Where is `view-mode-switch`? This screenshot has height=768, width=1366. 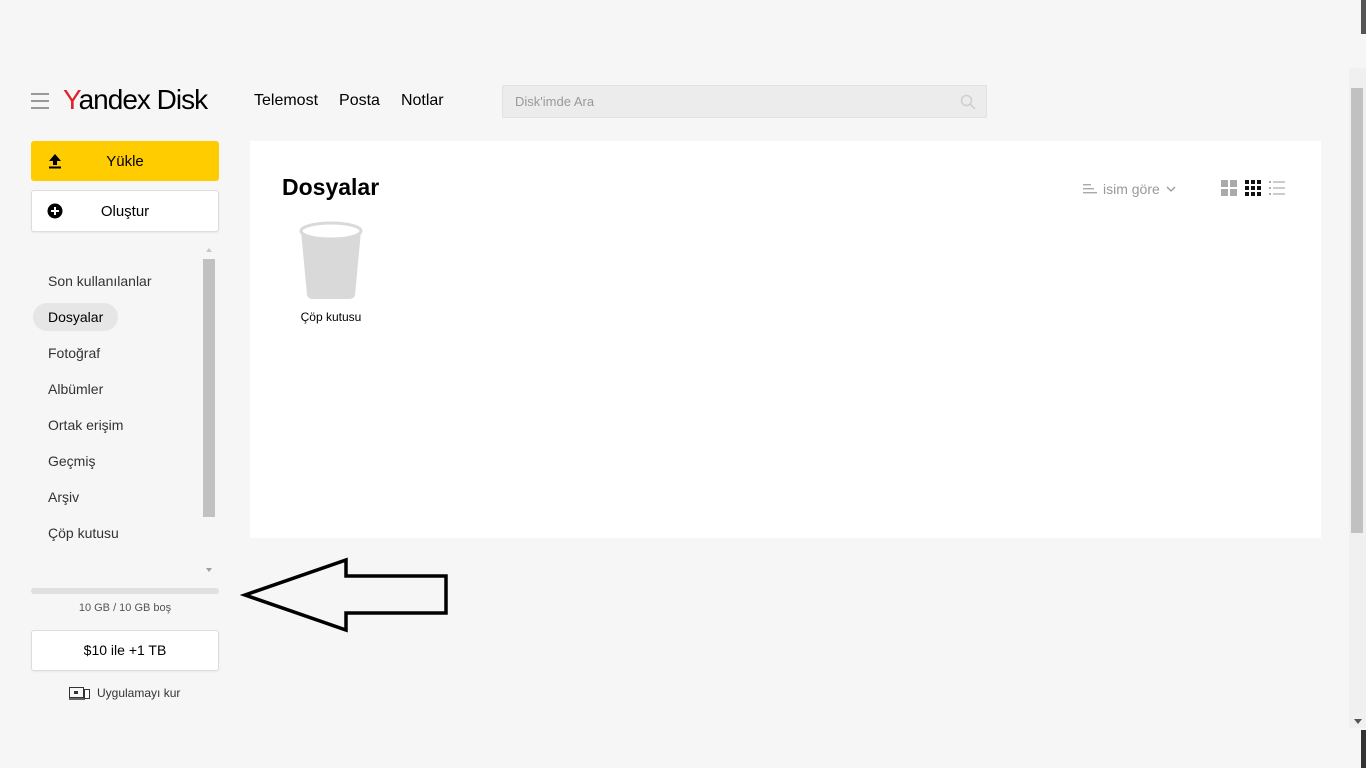
view-mode-switch is located at coordinates (1253, 188).